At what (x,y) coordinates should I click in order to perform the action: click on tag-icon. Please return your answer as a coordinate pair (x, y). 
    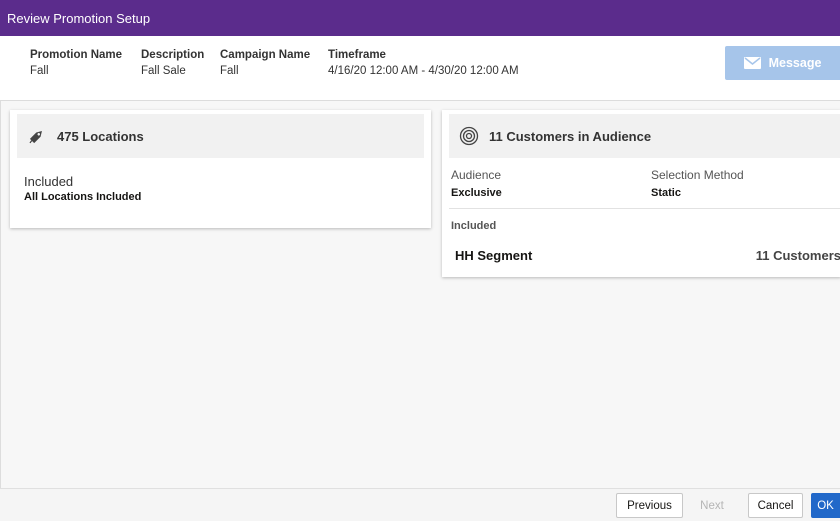
    Looking at the image, I should click on (37, 136).